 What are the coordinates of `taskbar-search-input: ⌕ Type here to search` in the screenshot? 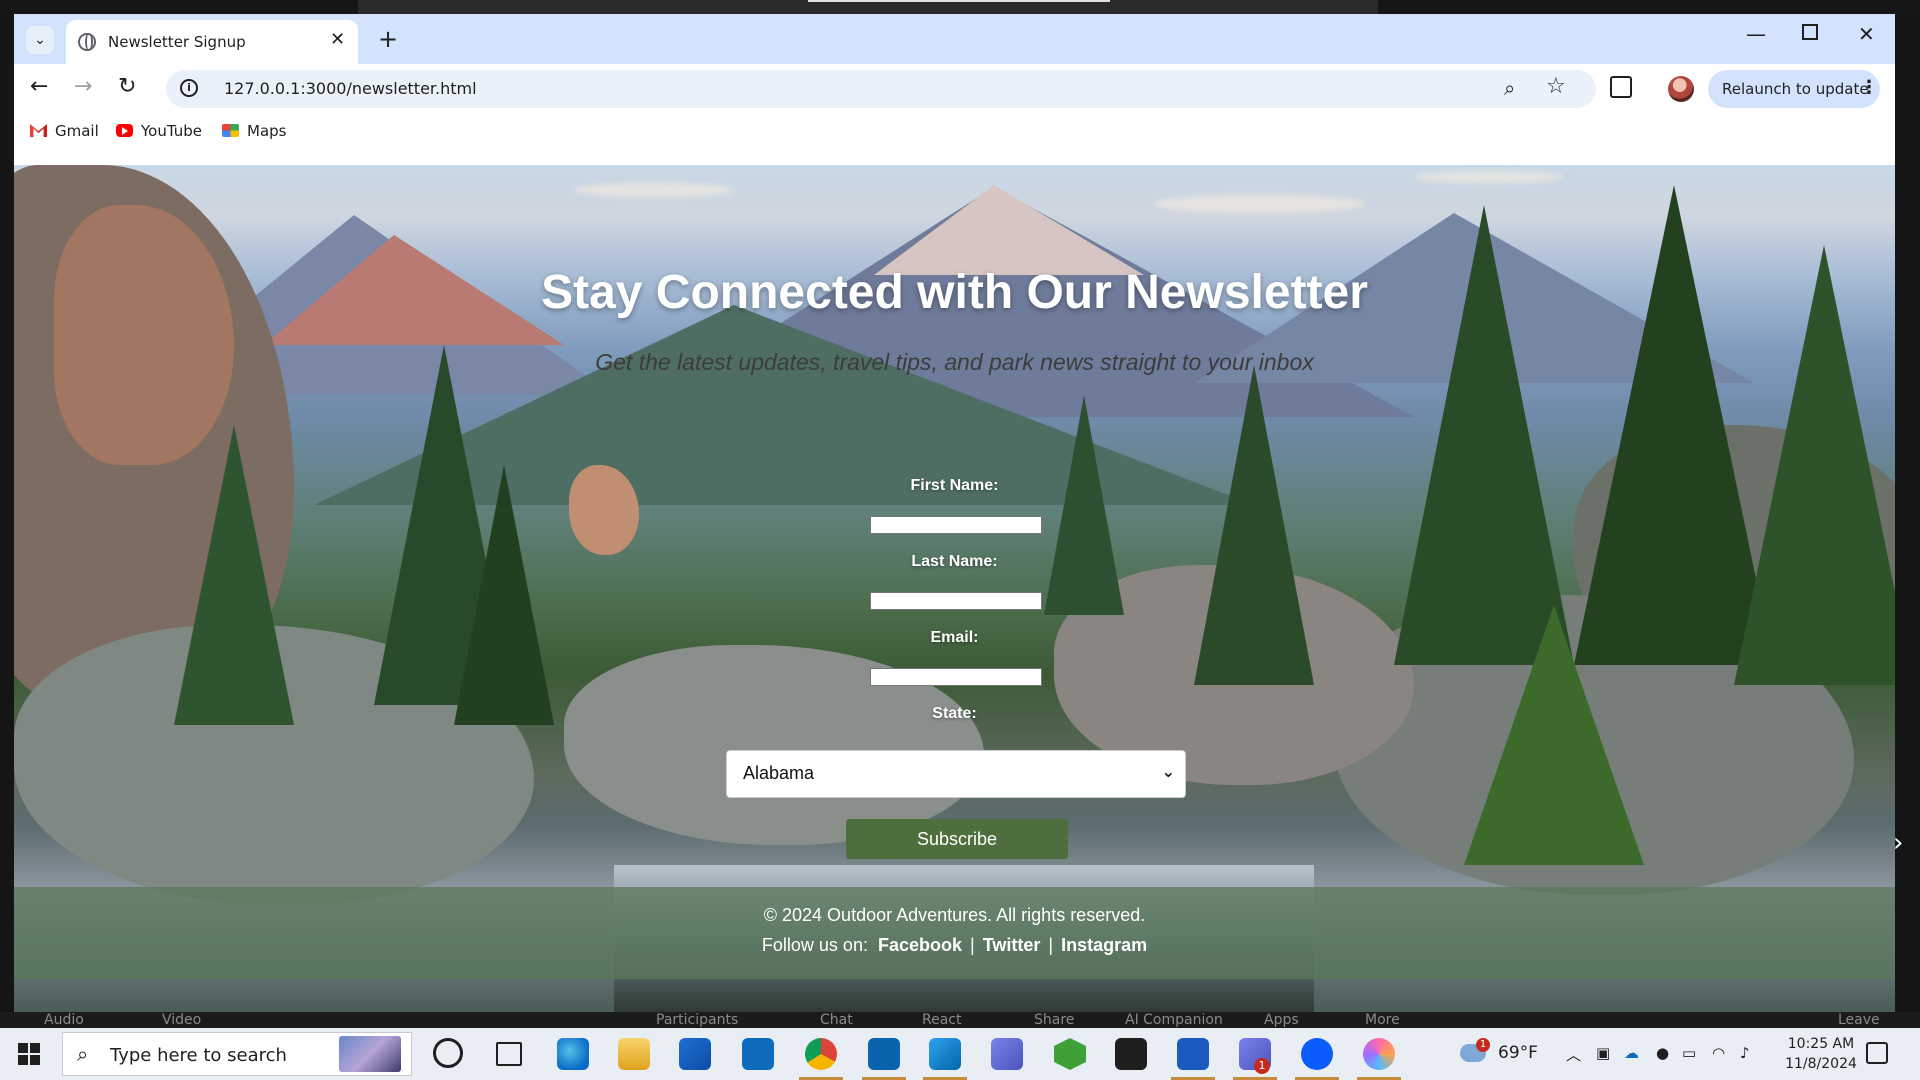 It's located at (237, 1054).